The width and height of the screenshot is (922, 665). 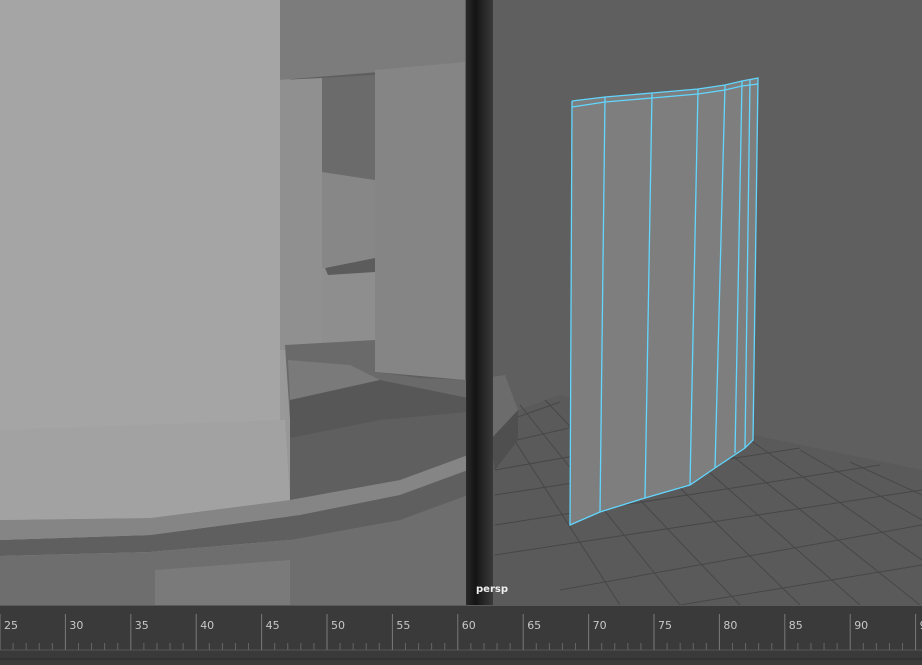 I want to click on timeline-frame-label: 65, so click(x=534, y=625).